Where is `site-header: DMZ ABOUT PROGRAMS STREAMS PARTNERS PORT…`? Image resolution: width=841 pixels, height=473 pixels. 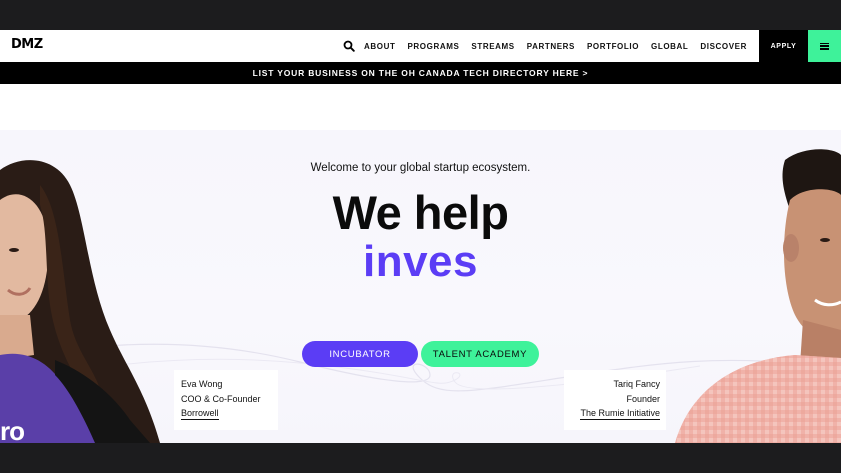 site-header: DMZ ABOUT PROGRAMS STREAMS PARTNERS PORT… is located at coordinates (420, 46).